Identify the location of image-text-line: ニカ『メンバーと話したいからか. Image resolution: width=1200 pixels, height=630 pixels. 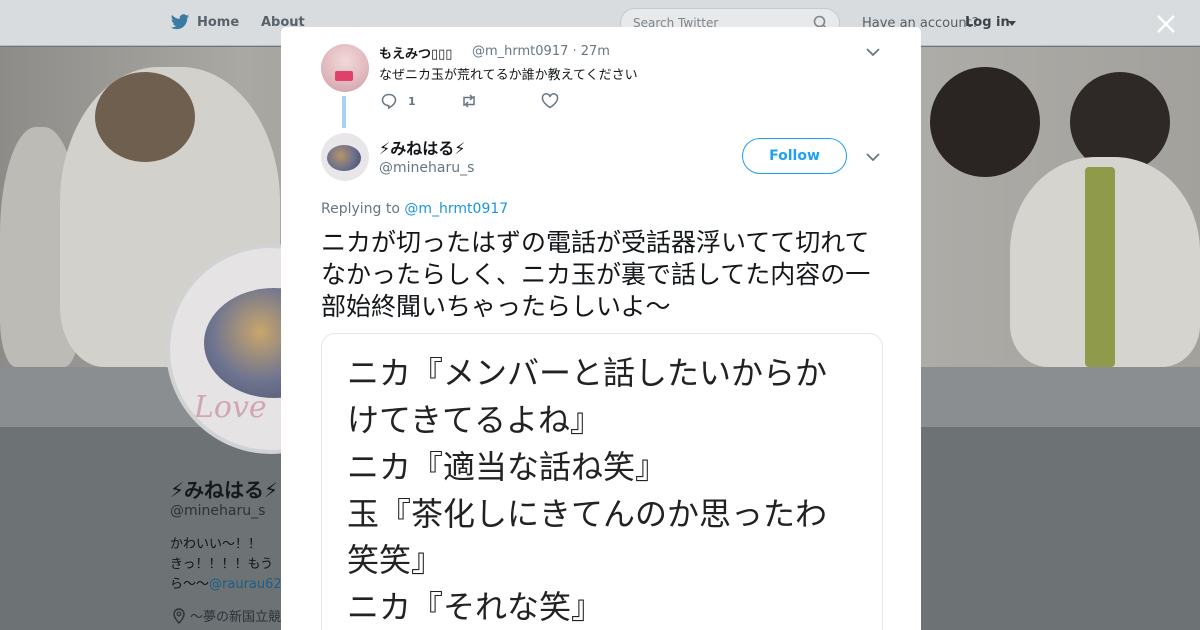
(587, 373).